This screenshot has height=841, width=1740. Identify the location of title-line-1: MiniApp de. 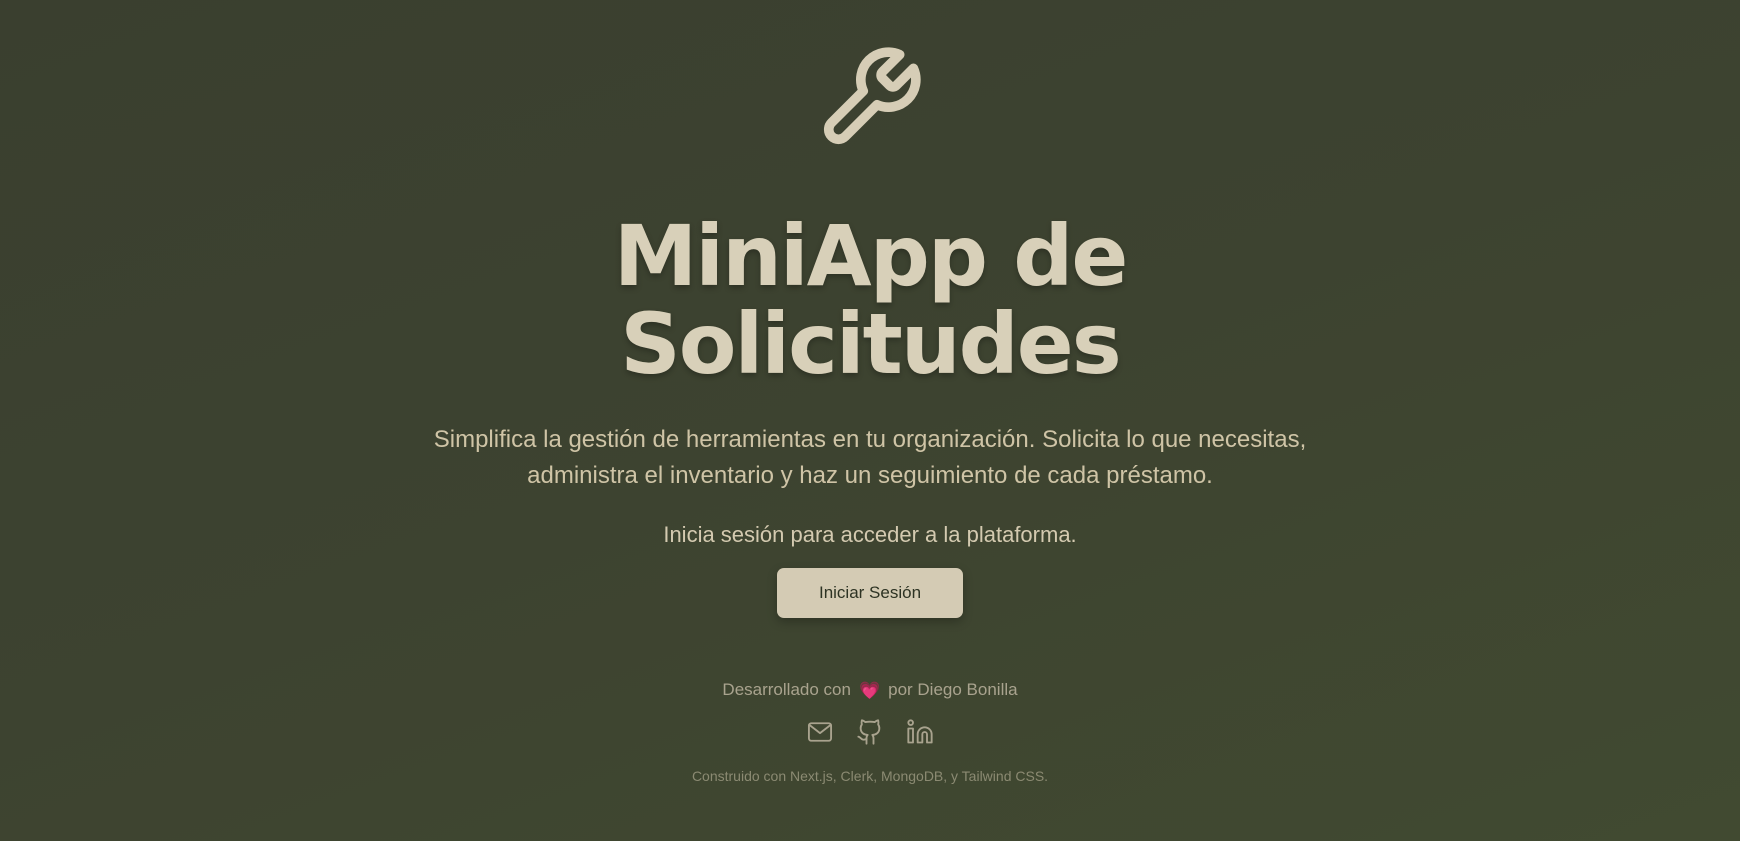
(871, 256).